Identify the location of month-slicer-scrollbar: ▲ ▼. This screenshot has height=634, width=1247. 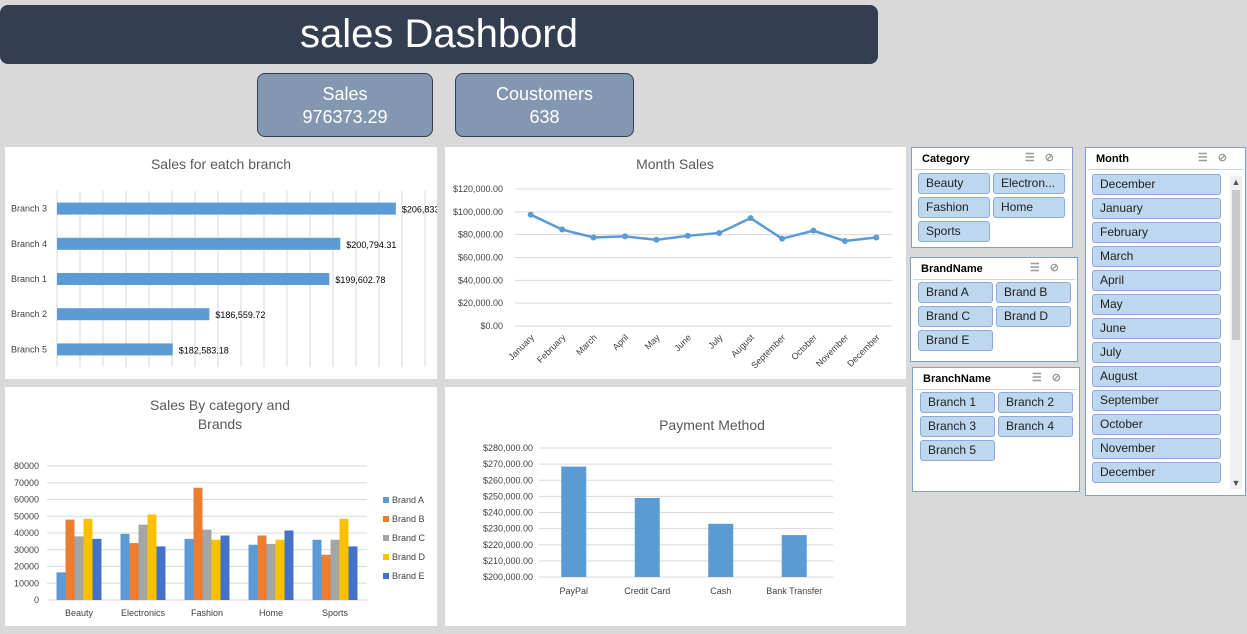
(1236, 332).